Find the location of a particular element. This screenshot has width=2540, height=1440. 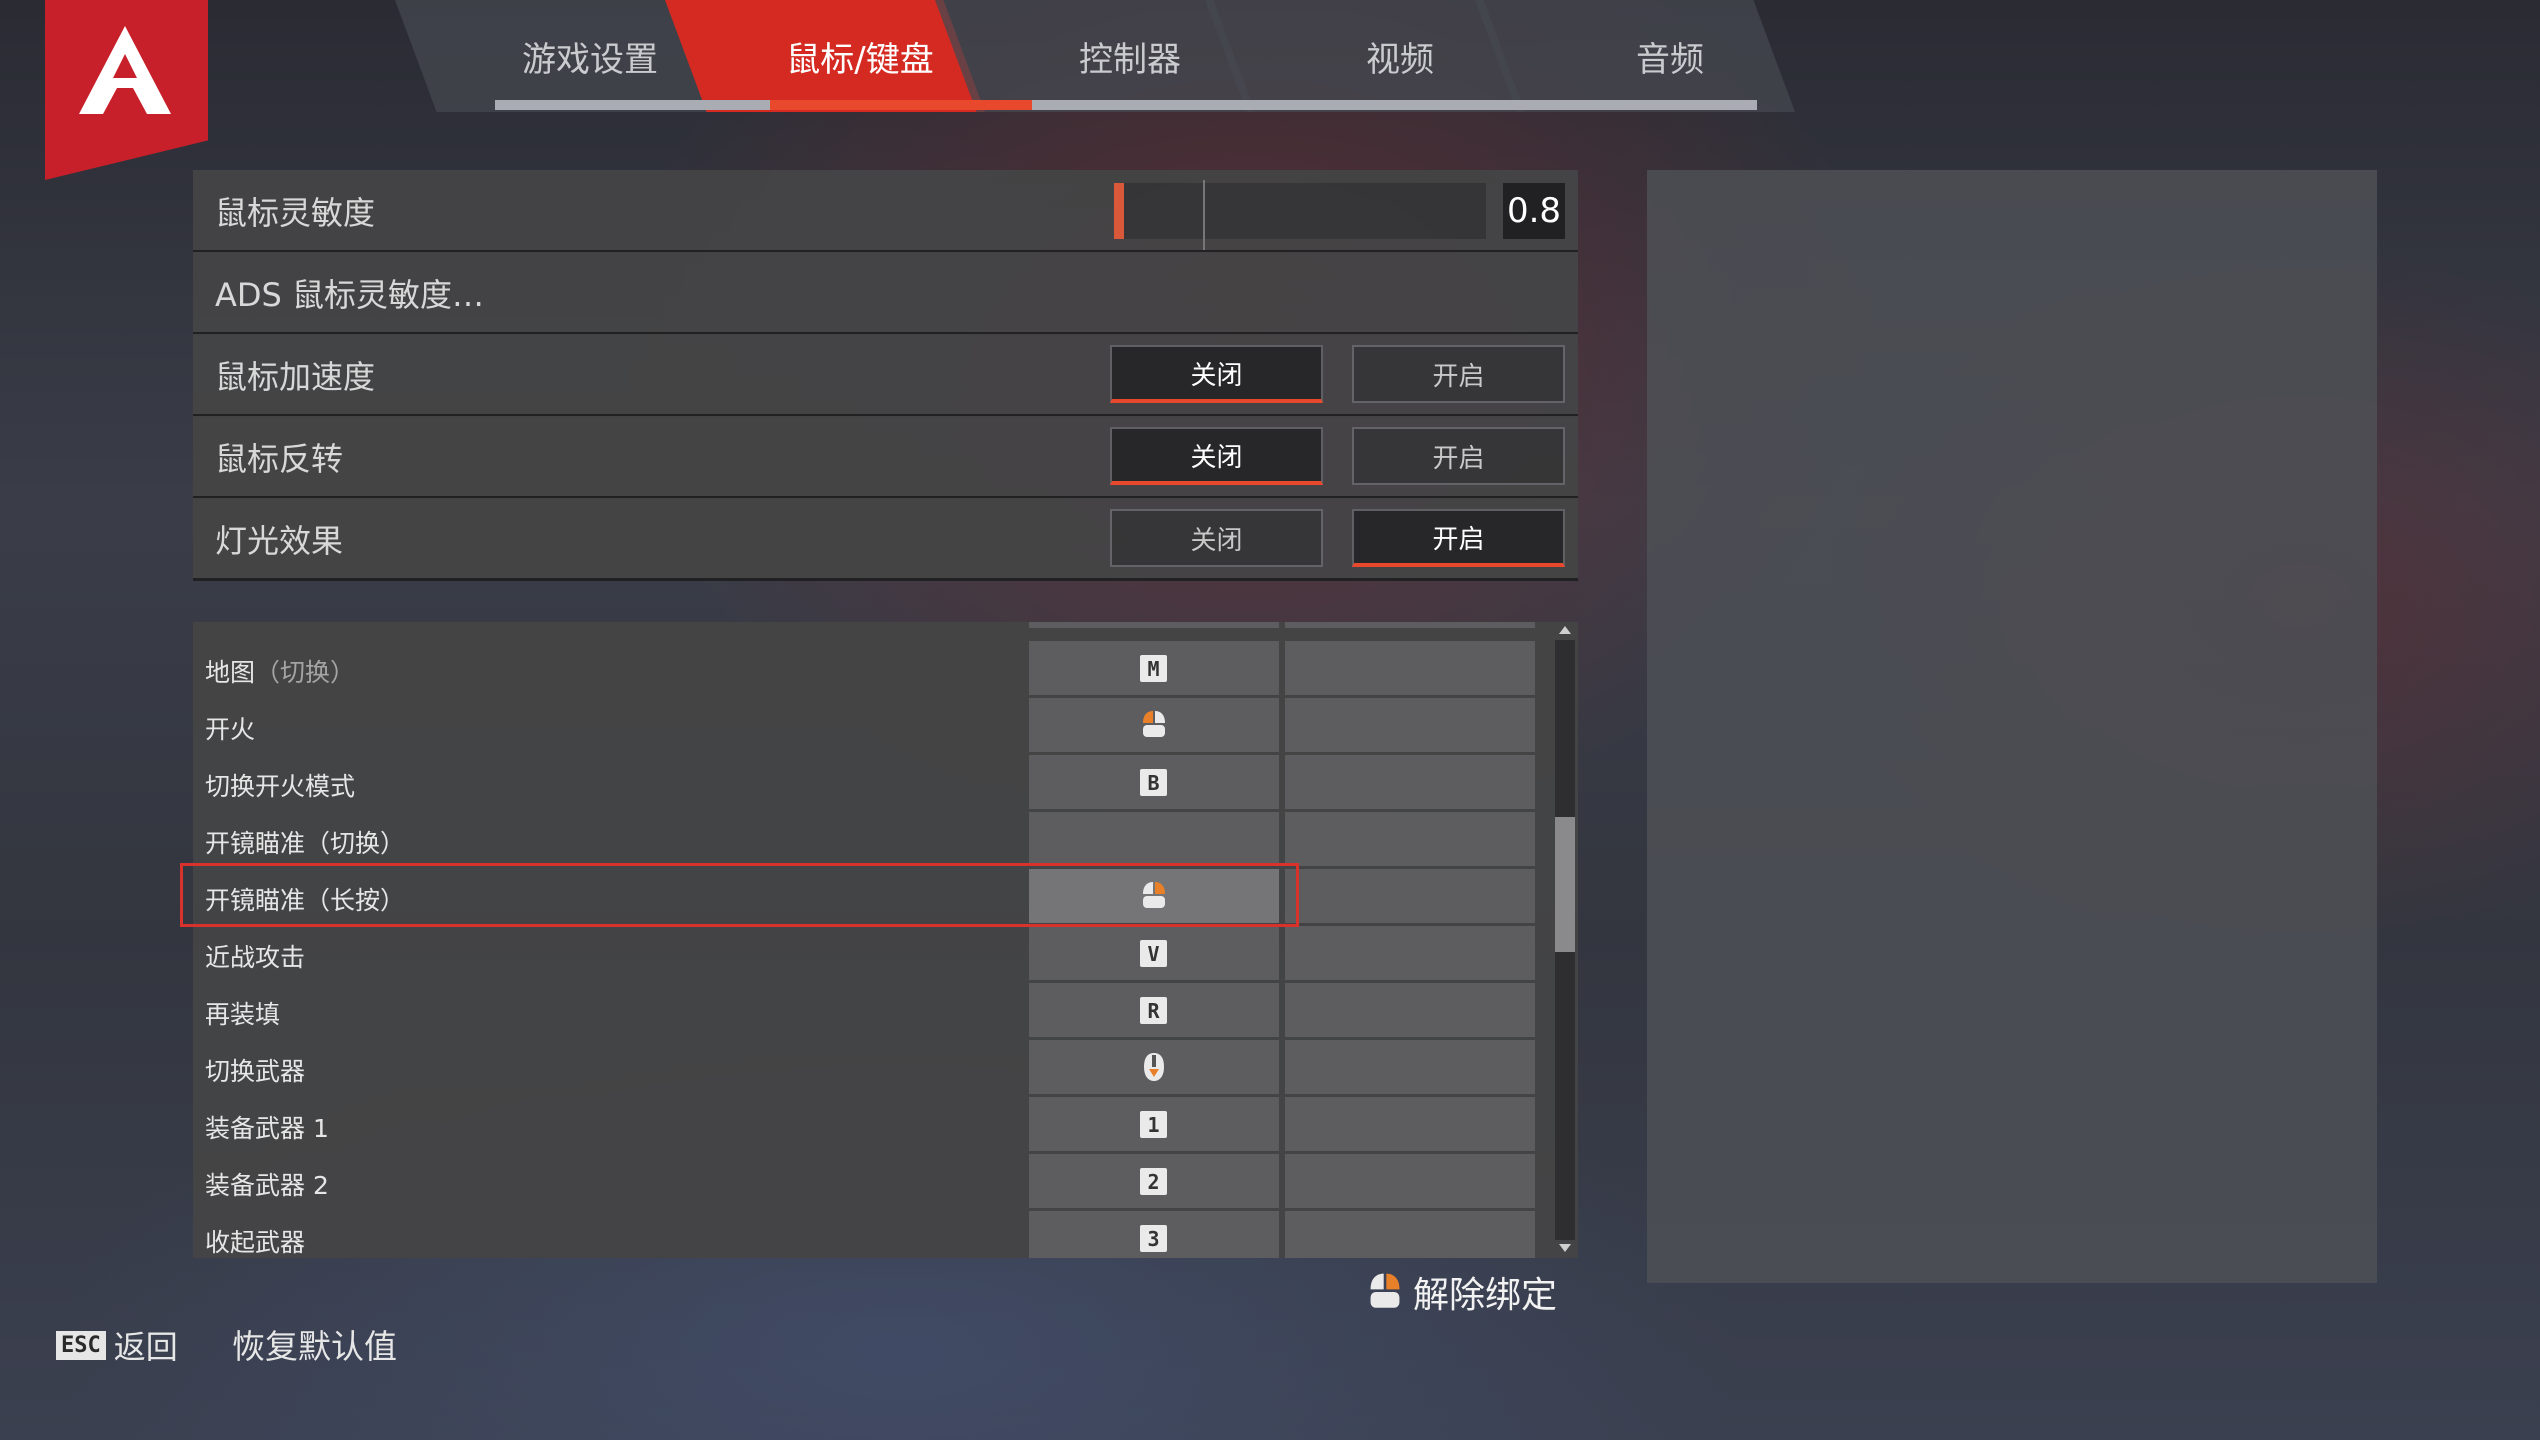

key-cap: B is located at coordinates (1153, 782).